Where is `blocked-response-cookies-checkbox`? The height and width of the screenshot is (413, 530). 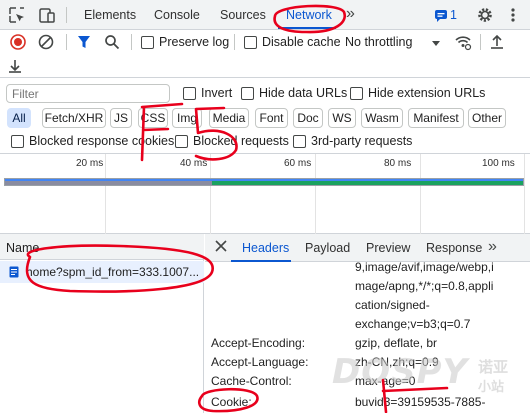 blocked-response-cookies-checkbox is located at coordinates (17, 141).